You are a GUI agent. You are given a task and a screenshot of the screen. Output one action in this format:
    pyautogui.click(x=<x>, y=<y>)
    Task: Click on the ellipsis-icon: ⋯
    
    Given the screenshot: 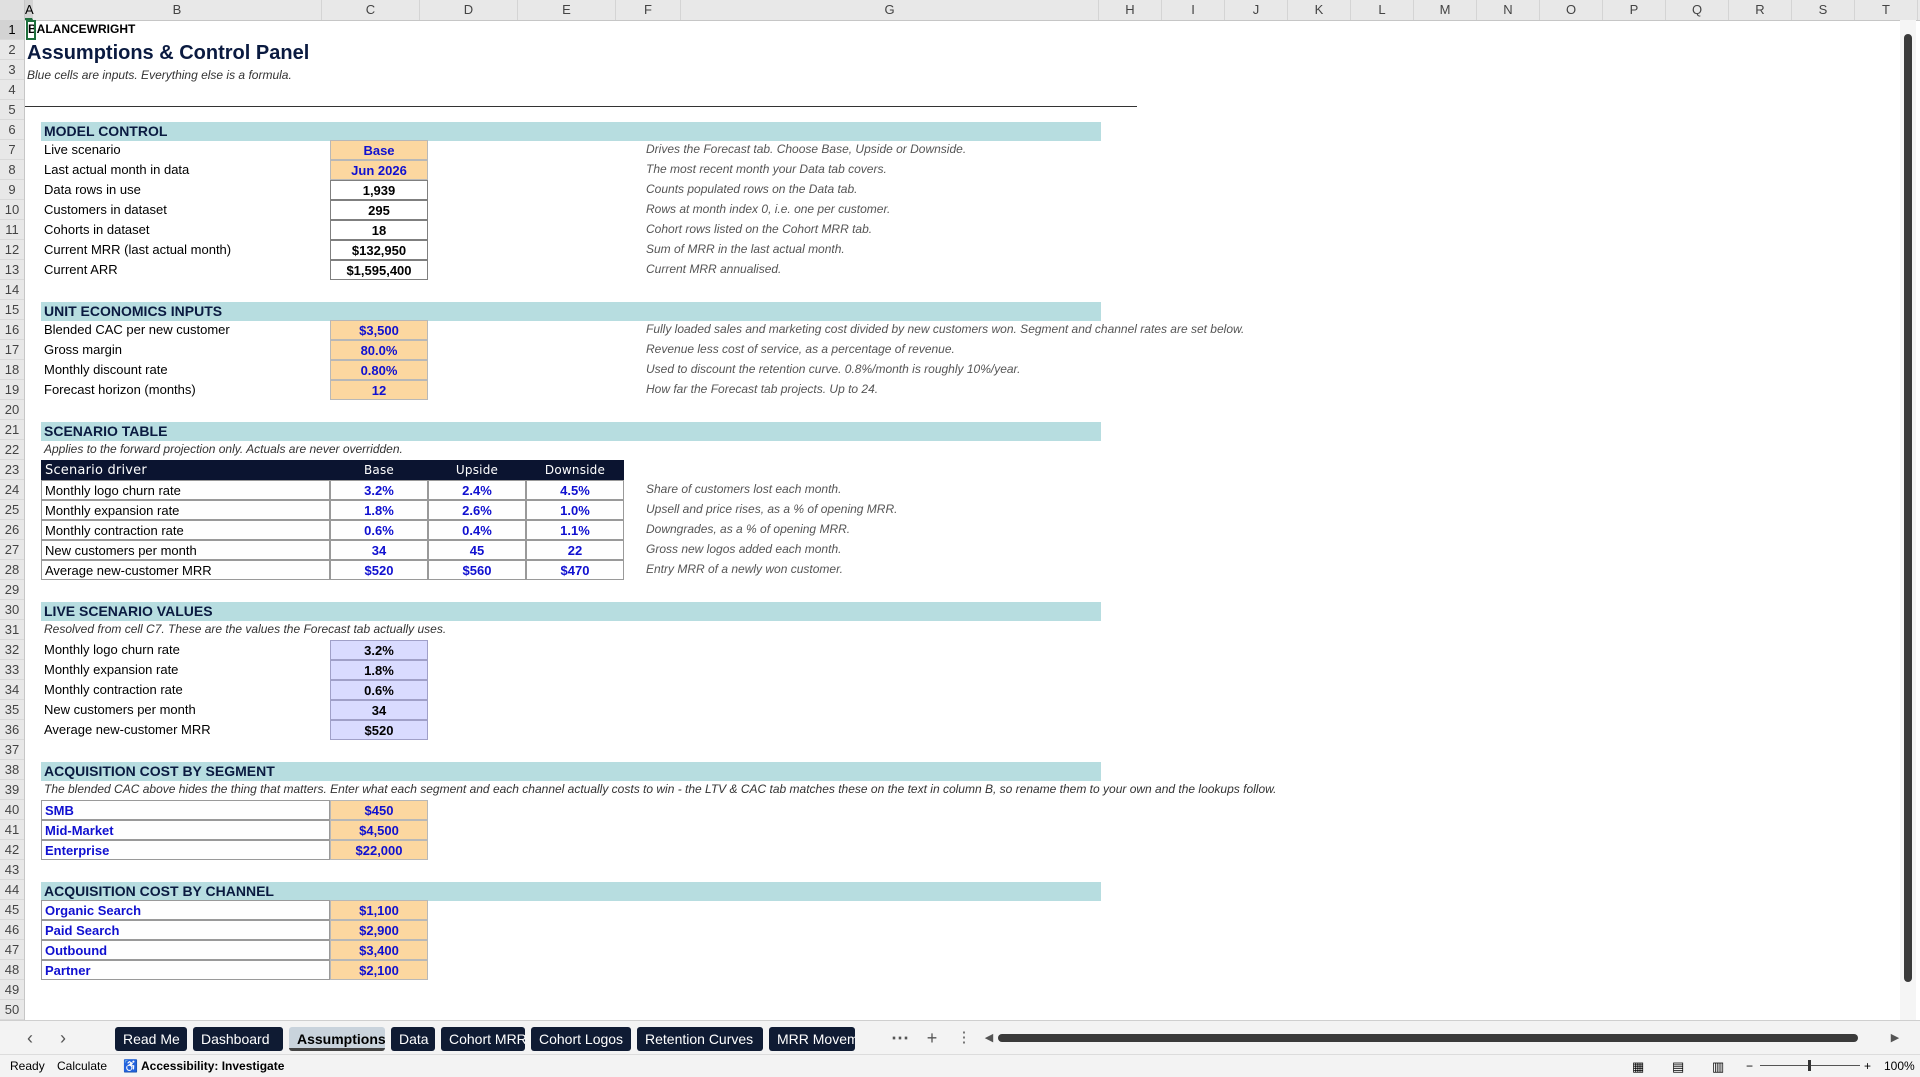 What is the action you would take?
    pyautogui.click(x=900, y=1038)
    